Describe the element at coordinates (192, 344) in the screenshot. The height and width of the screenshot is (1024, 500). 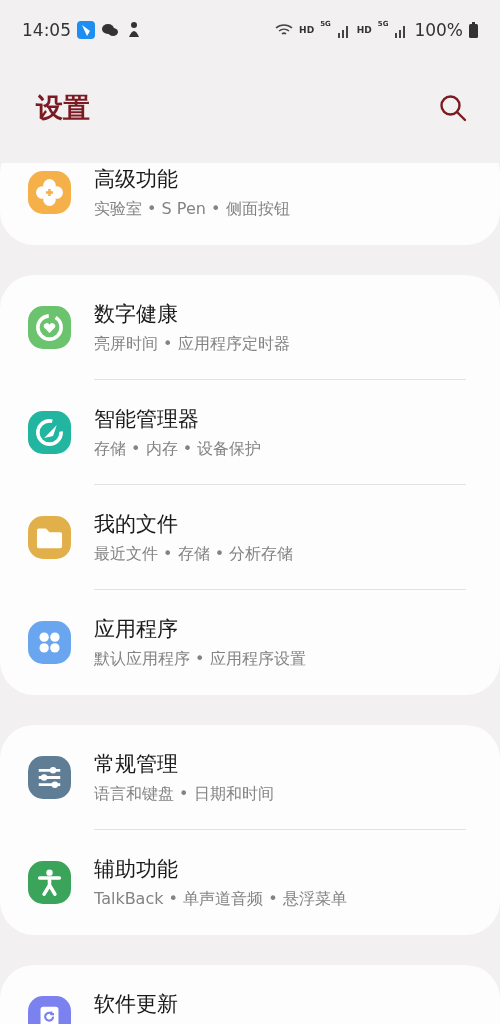
I see `setting-subtitle: 亮屏时间 • 应用程序定时器` at that location.